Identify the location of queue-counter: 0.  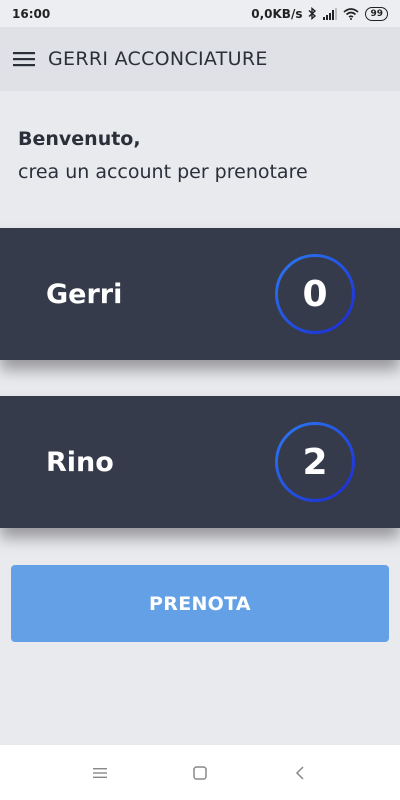
(315, 294).